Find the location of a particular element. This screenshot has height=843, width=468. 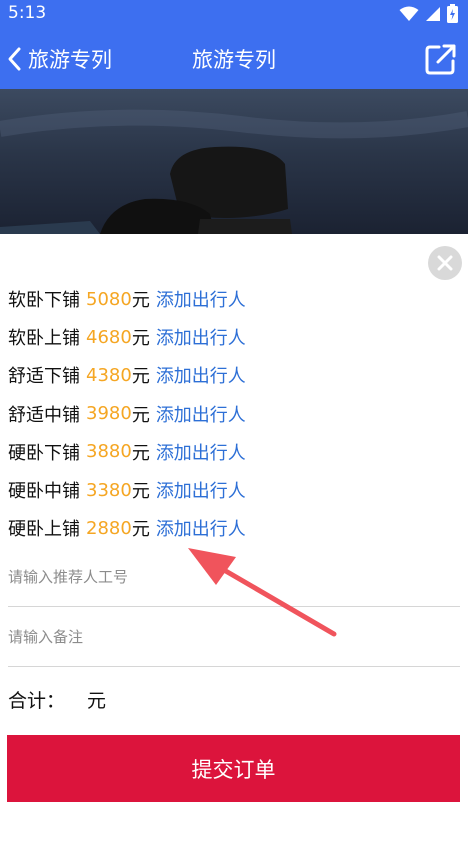

signal-icon is located at coordinates (433, 13).